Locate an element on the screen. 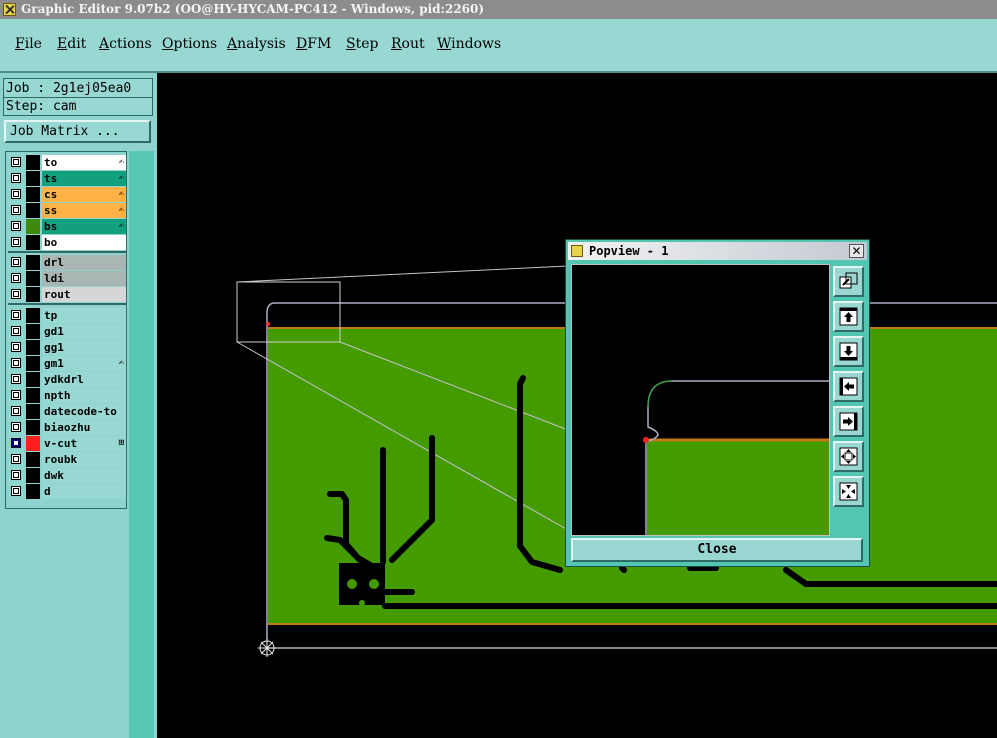 This screenshot has width=997, height=738. layer-row-ts: ts ✍ is located at coordinates (67, 178).